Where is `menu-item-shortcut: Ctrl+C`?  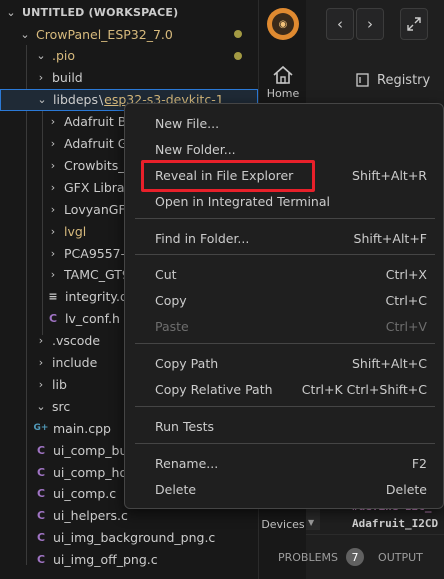
menu-item-shortcut: Ctrl+C is located at coordinates (406, 300).